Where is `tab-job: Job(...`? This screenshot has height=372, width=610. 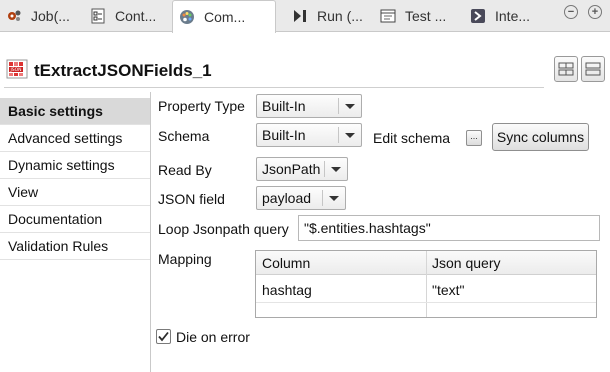 tab-job: Job(... is located at coordinates (38, 16).